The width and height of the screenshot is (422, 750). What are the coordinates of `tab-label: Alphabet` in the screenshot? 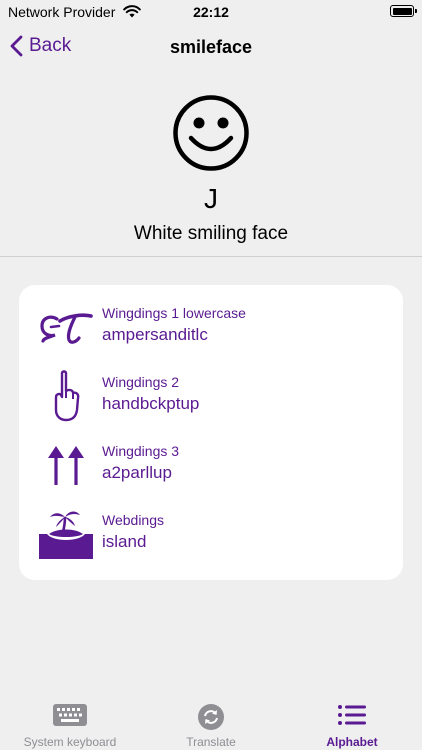 It's located at (352, 742).